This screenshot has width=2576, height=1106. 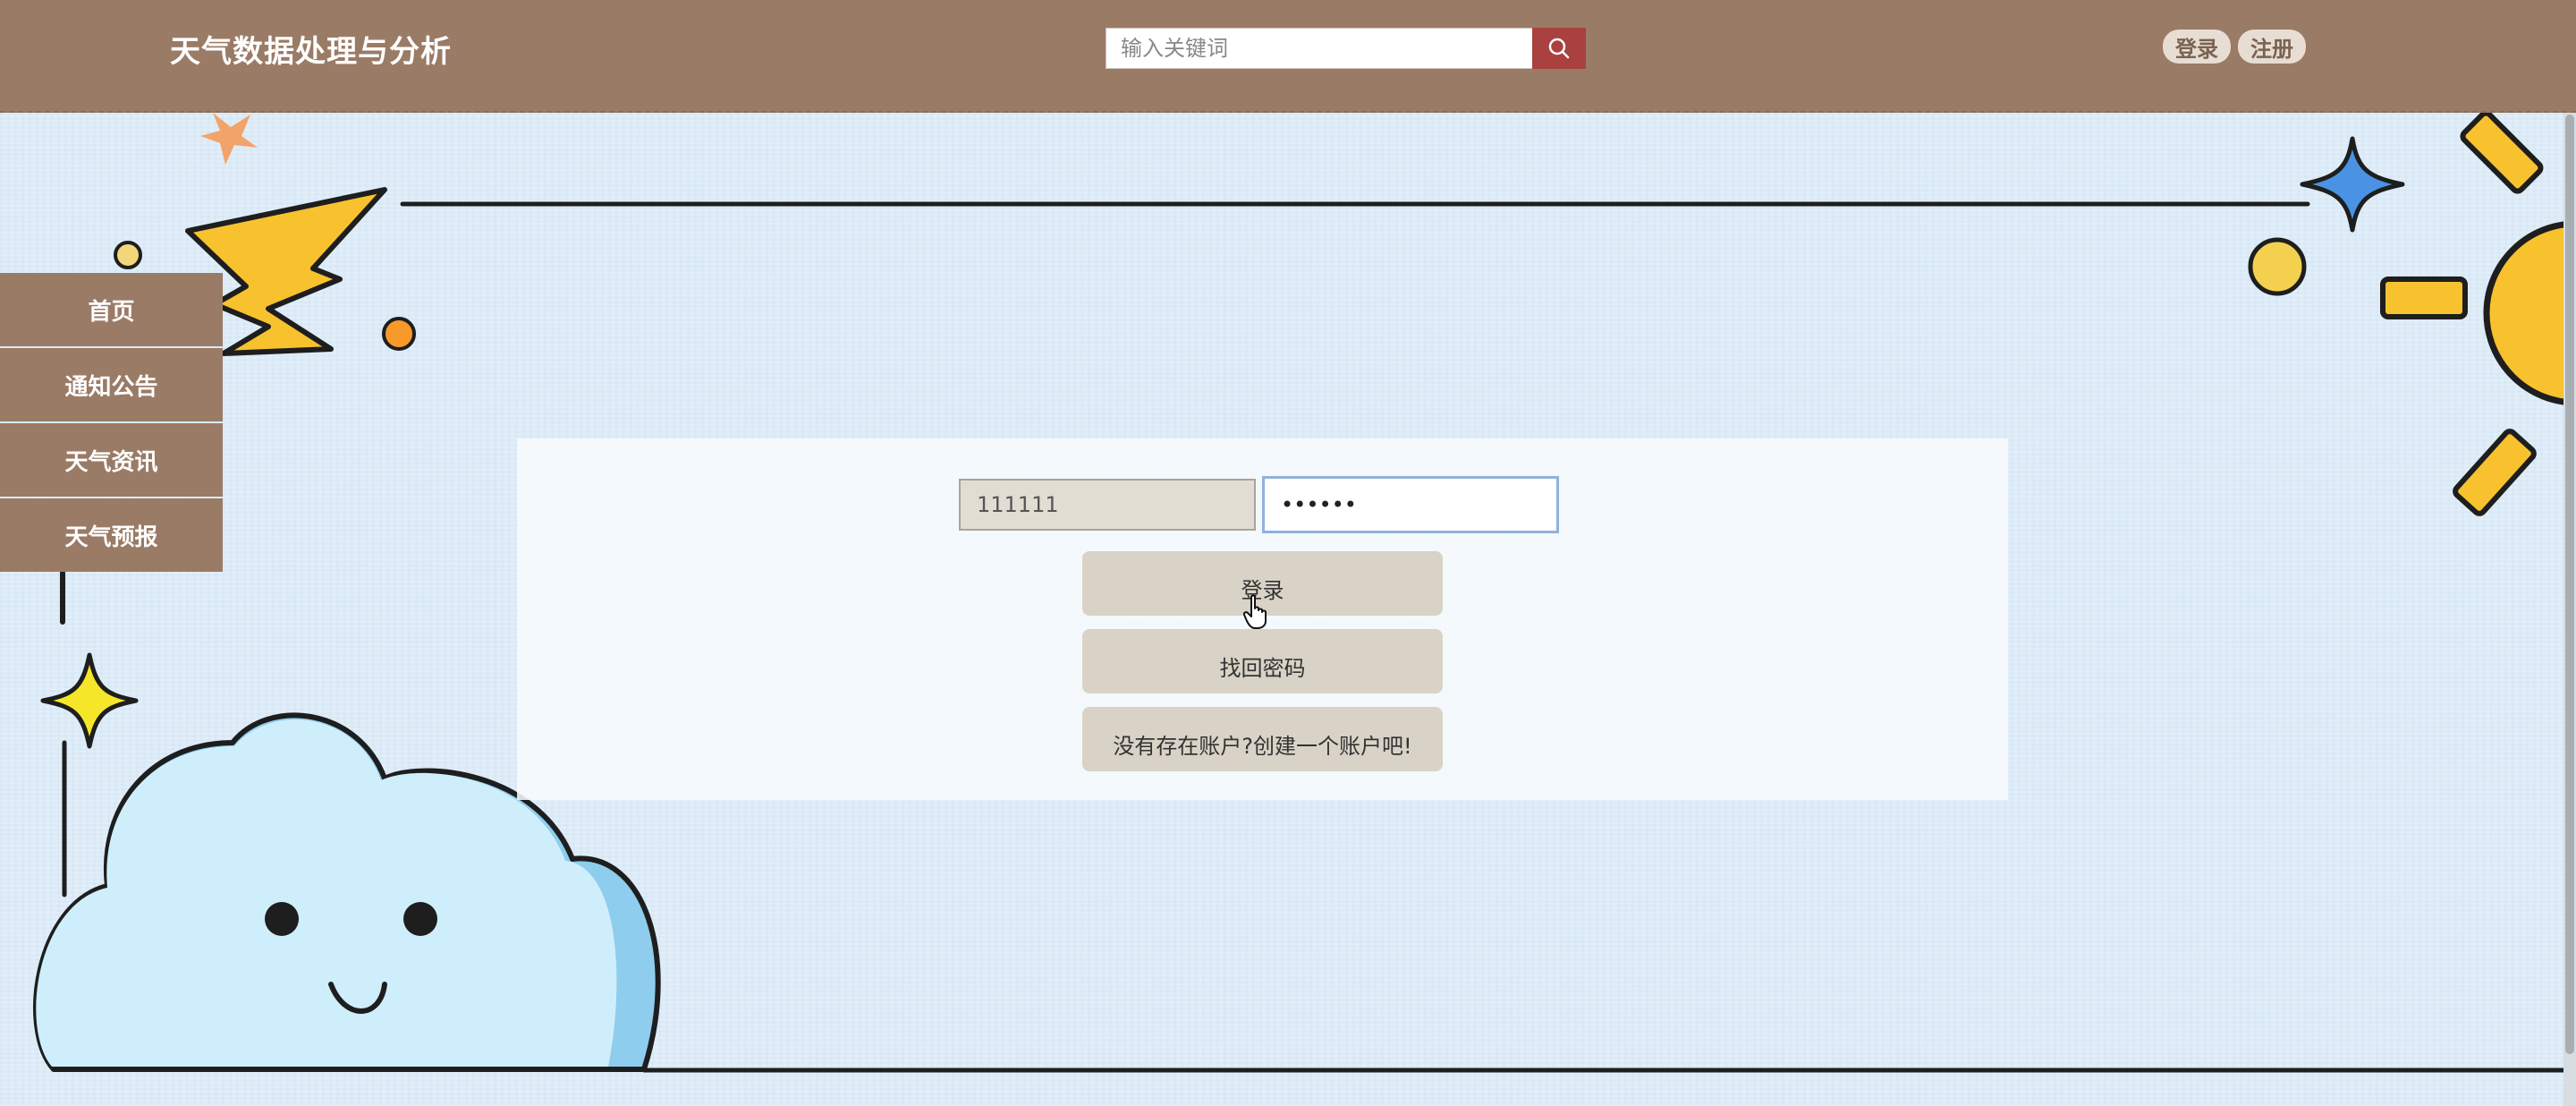 I want to click on top-header: 天气数据处理与分析 登录 注册, so click(x=1288, y=56).